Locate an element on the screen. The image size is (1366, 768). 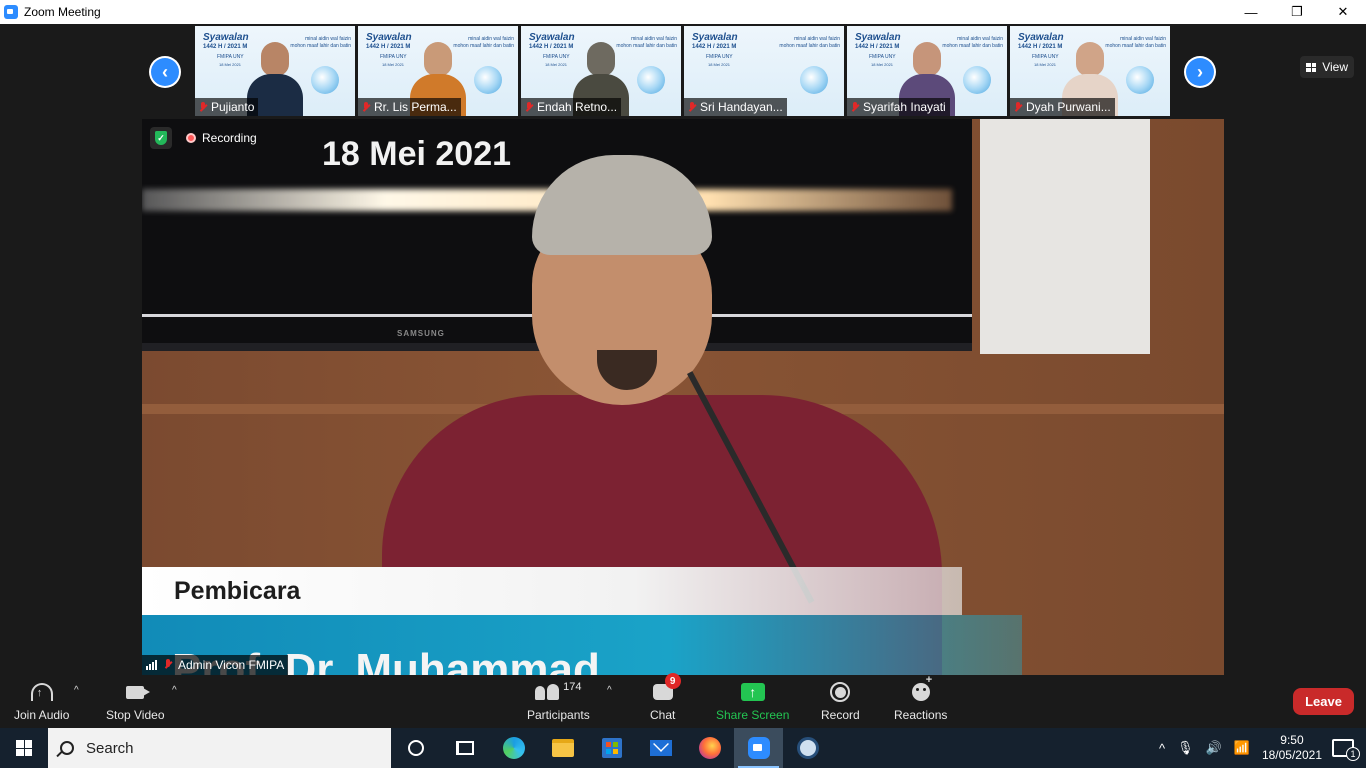
taskbar-app-store is located at coordinates (611, 748).